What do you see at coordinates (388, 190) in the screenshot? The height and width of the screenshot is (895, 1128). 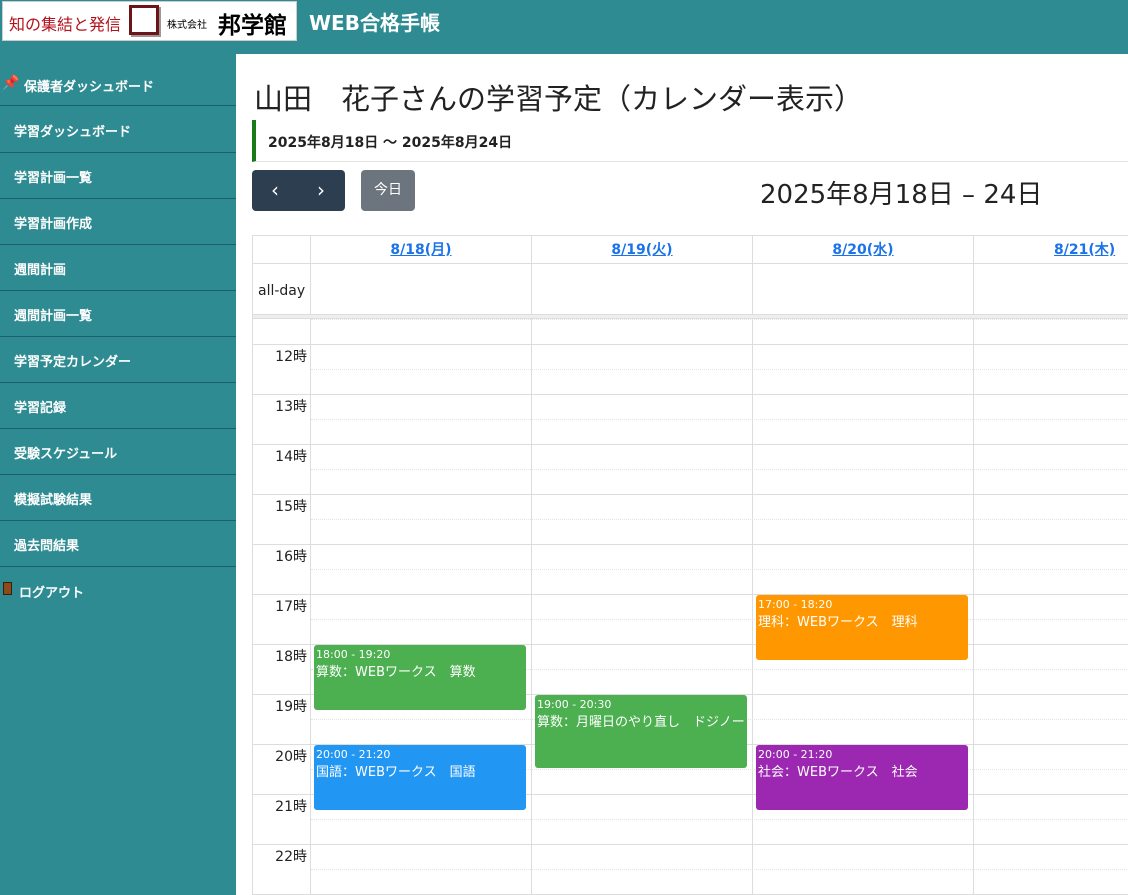 I see `today-button: 今日` at bounding box center [388, 190].